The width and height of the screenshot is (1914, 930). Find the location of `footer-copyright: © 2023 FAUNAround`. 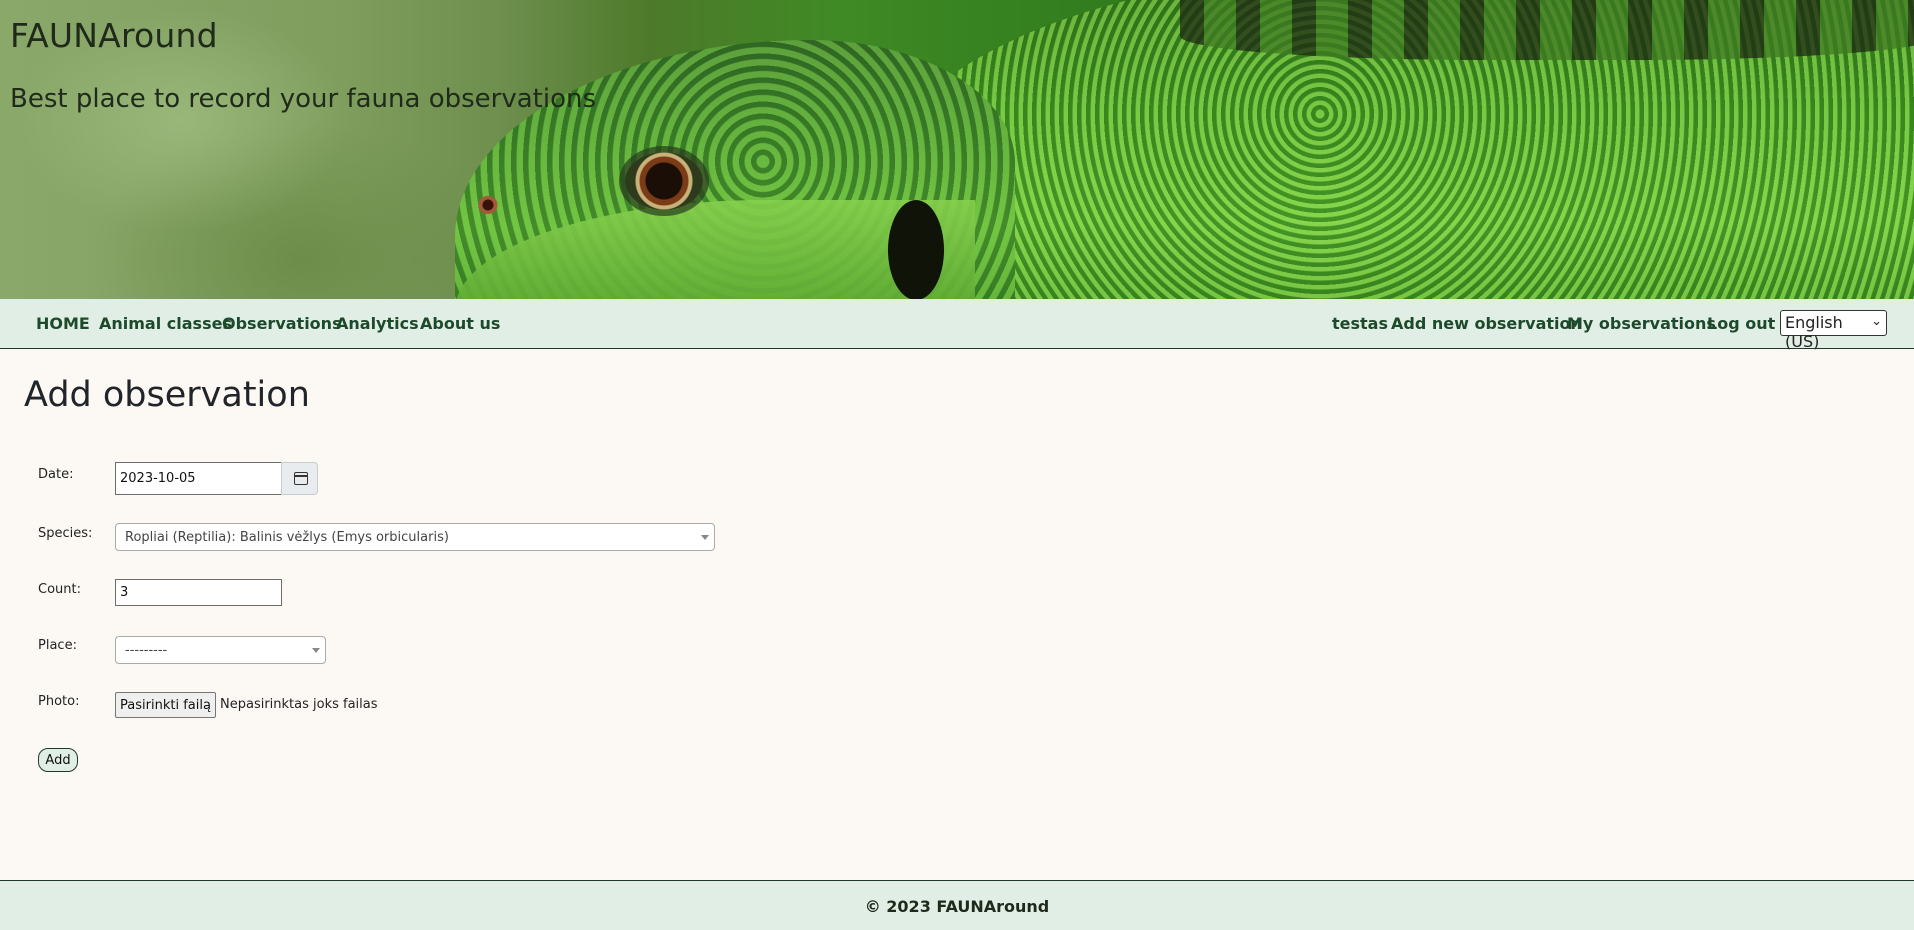

footer-copyright: © 2023 FAUNAround is located at coordinates (957, 906).